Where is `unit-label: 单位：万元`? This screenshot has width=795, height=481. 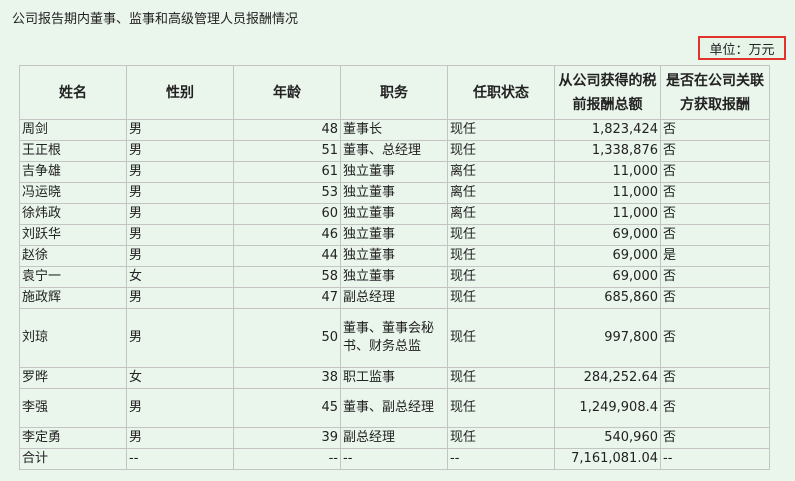
unit-label: 单位：万元 is located at coordinates (742, 48).